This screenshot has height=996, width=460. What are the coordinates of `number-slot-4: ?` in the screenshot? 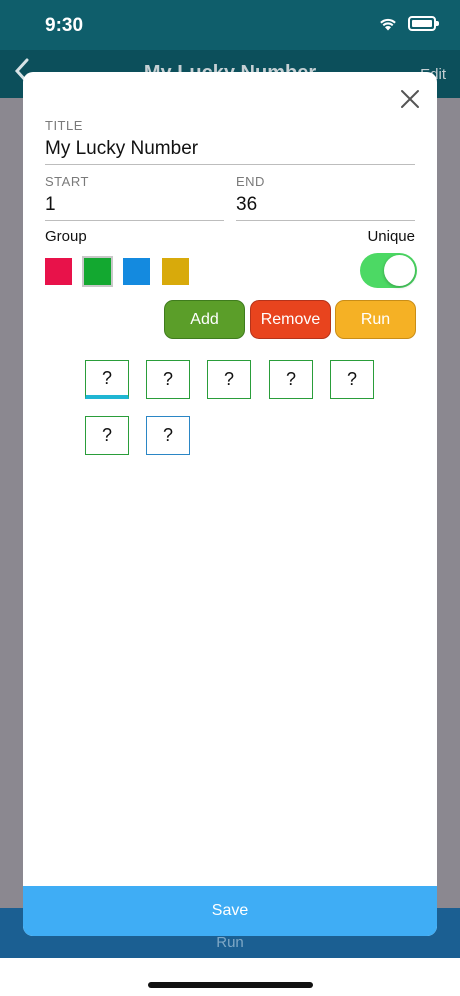 It's located at (291, 379).